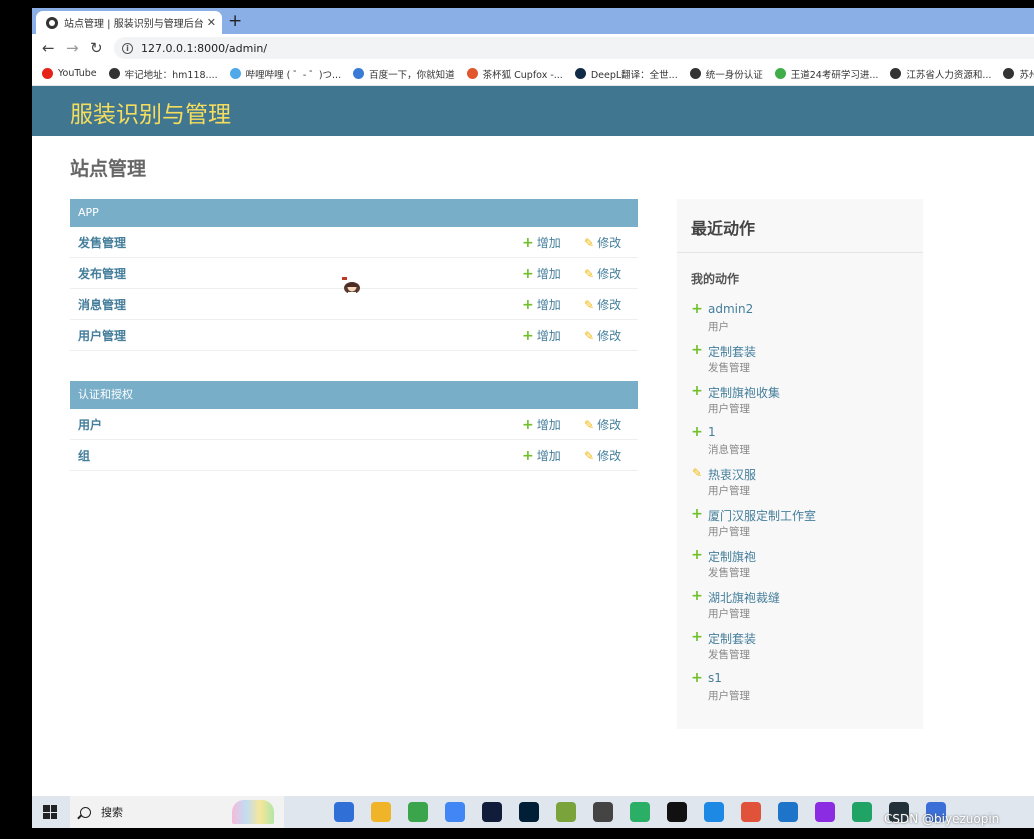 The width and height of the screenshot is (1034, 839). What do you see at coordinates (730, 309) in the screenshot?
I see `recent-action-link: admin2` at bounding box center [730, 309].